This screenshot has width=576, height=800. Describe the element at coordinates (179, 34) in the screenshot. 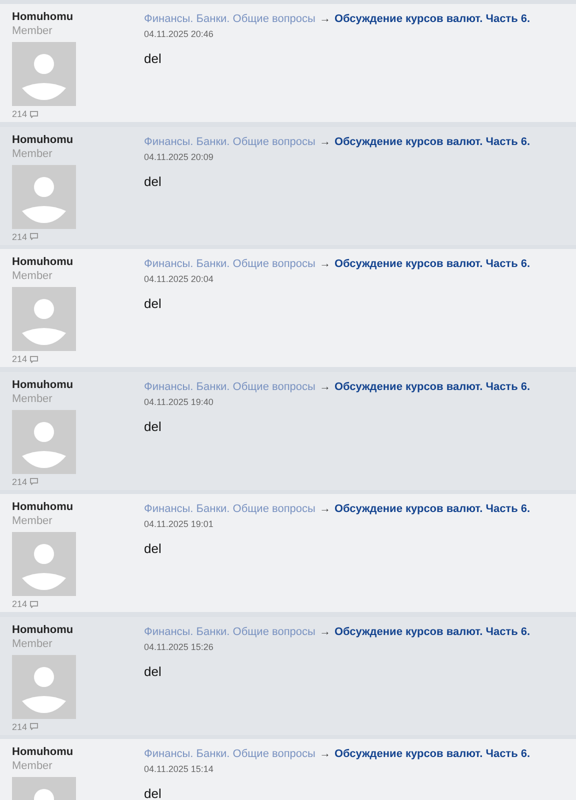

I see `post-date: 04.11.2025 20:46` at that location.